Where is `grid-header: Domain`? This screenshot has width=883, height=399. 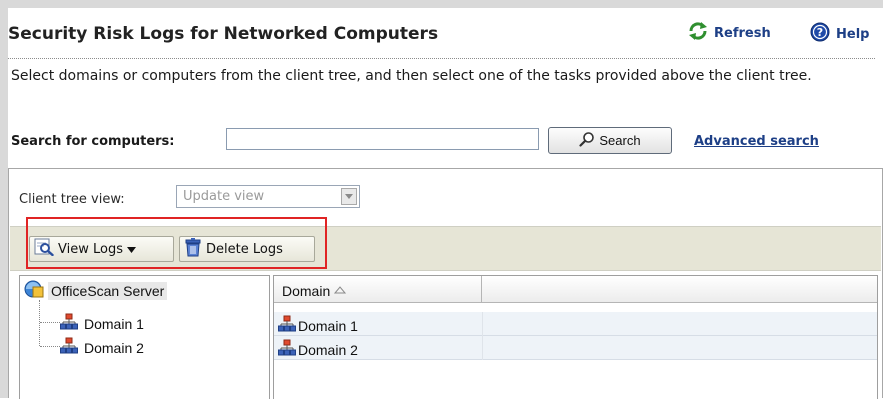 grid-header: Domain is located at coordinates (575, 289).